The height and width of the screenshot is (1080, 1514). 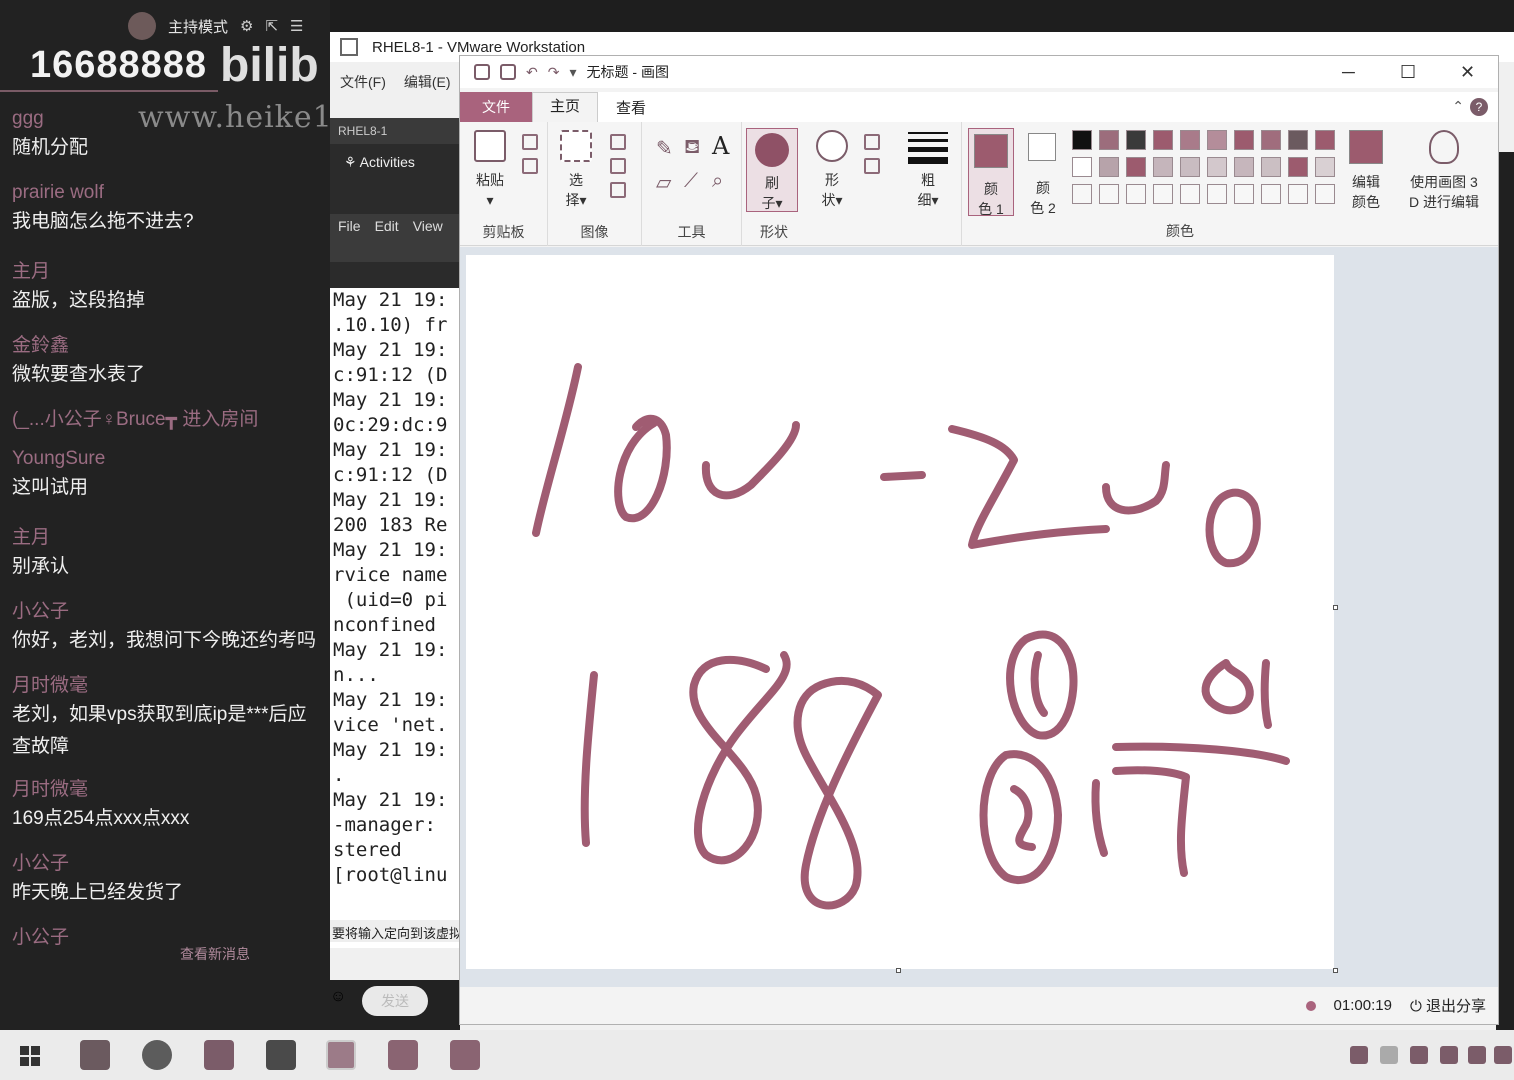 I want to click on redo-icon: ↷, so click(x=554, y=72).